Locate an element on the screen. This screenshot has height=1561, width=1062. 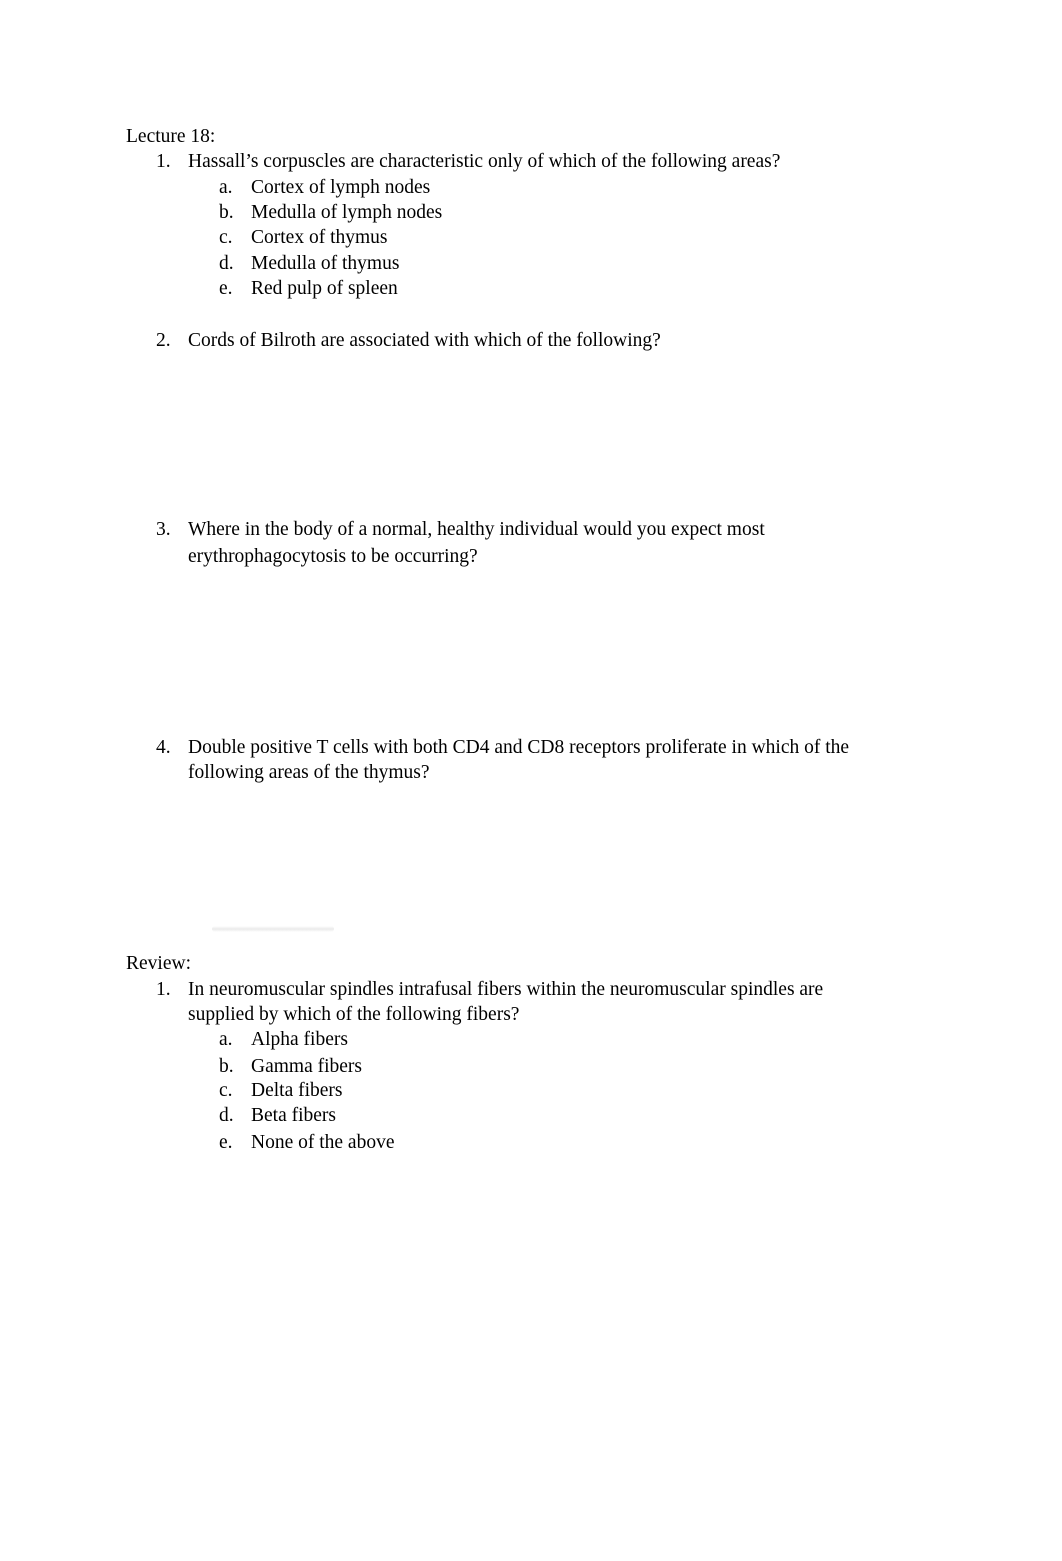
question-number: 4. is located at coordinates (163, 747).